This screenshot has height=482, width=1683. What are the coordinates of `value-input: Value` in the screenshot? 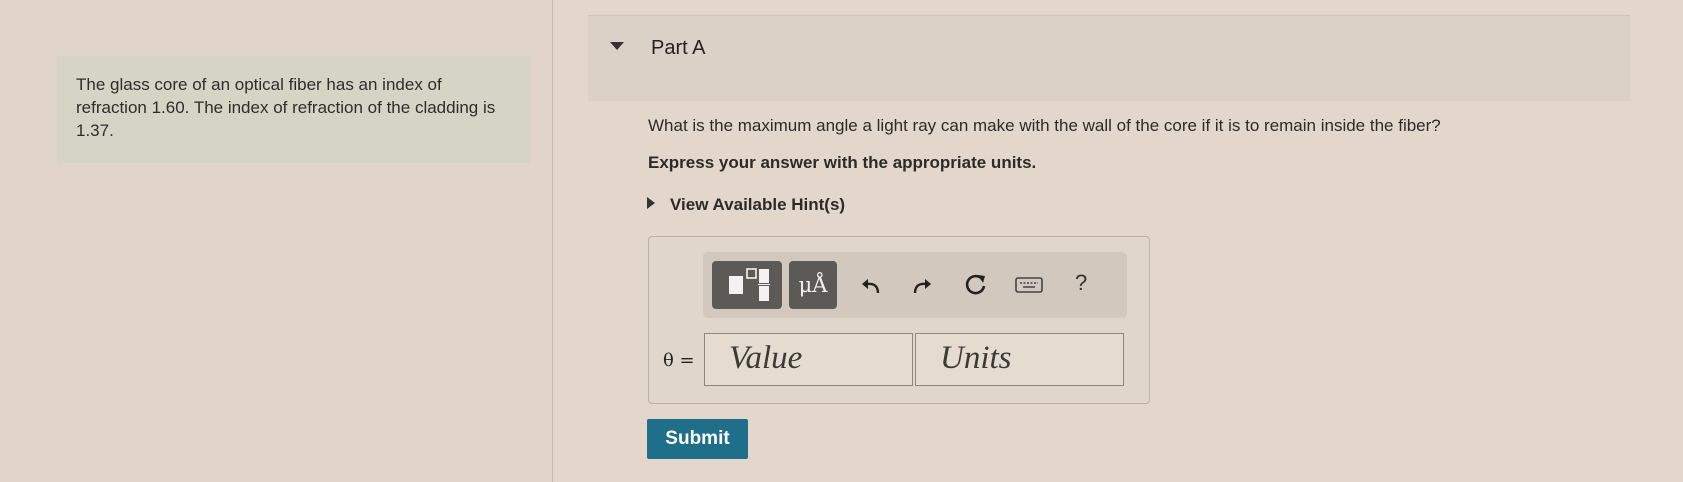 It's located at (808, 359).